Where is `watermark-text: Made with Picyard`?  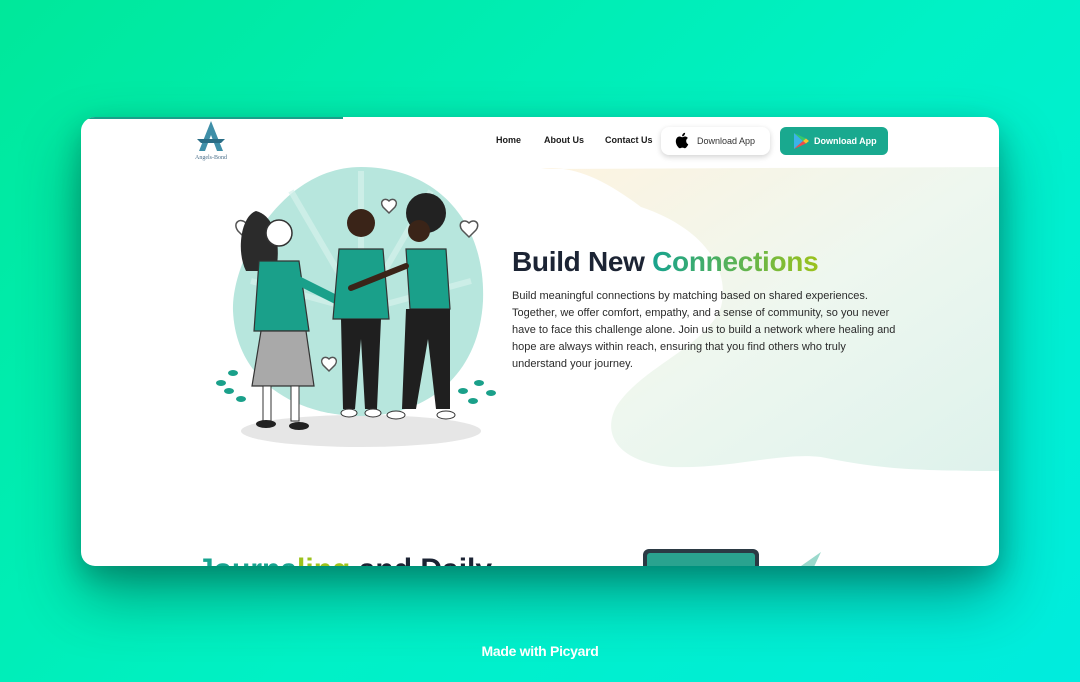
watermark-text: Made with Picyard is located at coordinates (540, 651).